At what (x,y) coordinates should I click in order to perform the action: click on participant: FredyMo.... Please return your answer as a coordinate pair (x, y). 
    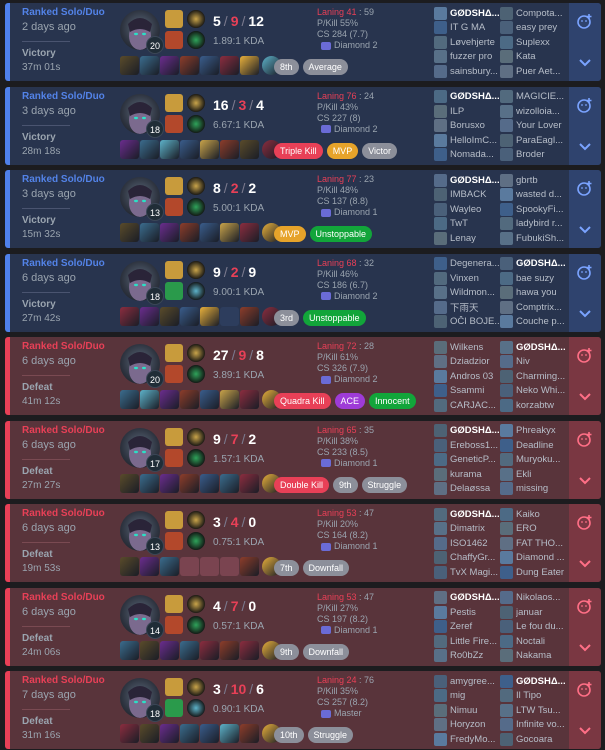
    Looking at the image, I should click on (468, 739).